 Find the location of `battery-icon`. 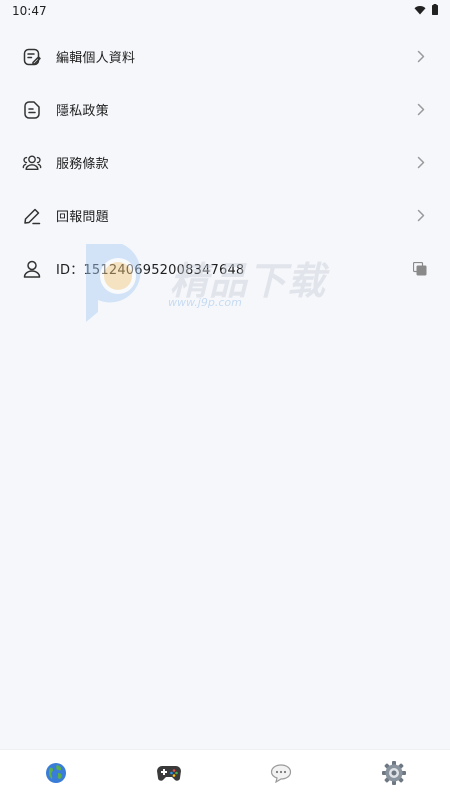

battery-icon is located at coordinates (435, 11).